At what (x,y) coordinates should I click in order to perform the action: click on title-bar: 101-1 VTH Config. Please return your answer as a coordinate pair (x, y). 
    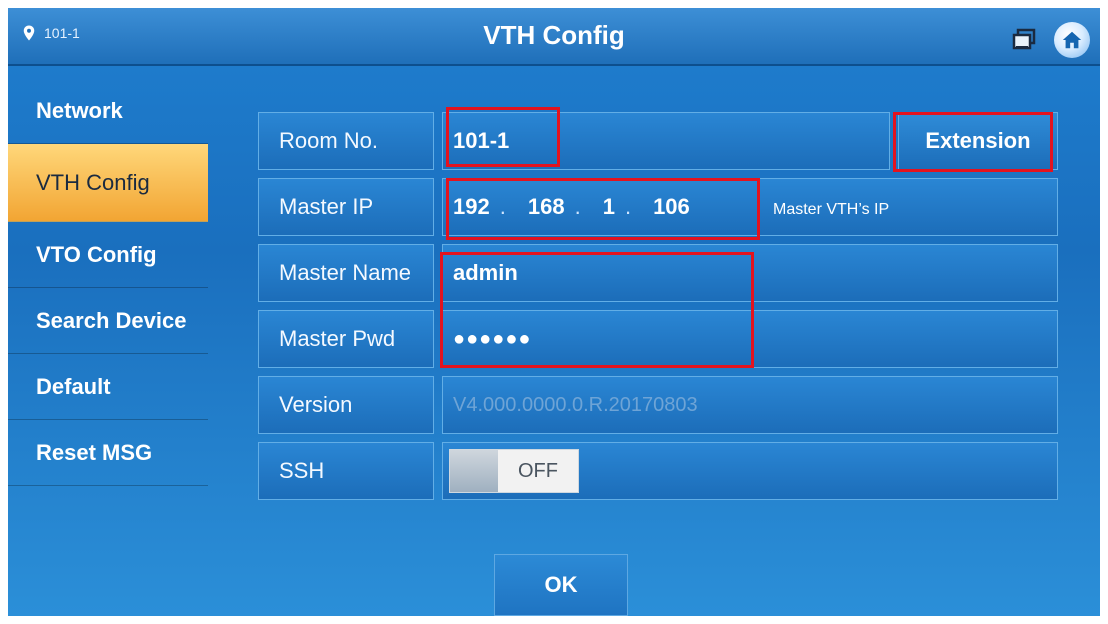
    Looking at the image, I should click on (554, 37).